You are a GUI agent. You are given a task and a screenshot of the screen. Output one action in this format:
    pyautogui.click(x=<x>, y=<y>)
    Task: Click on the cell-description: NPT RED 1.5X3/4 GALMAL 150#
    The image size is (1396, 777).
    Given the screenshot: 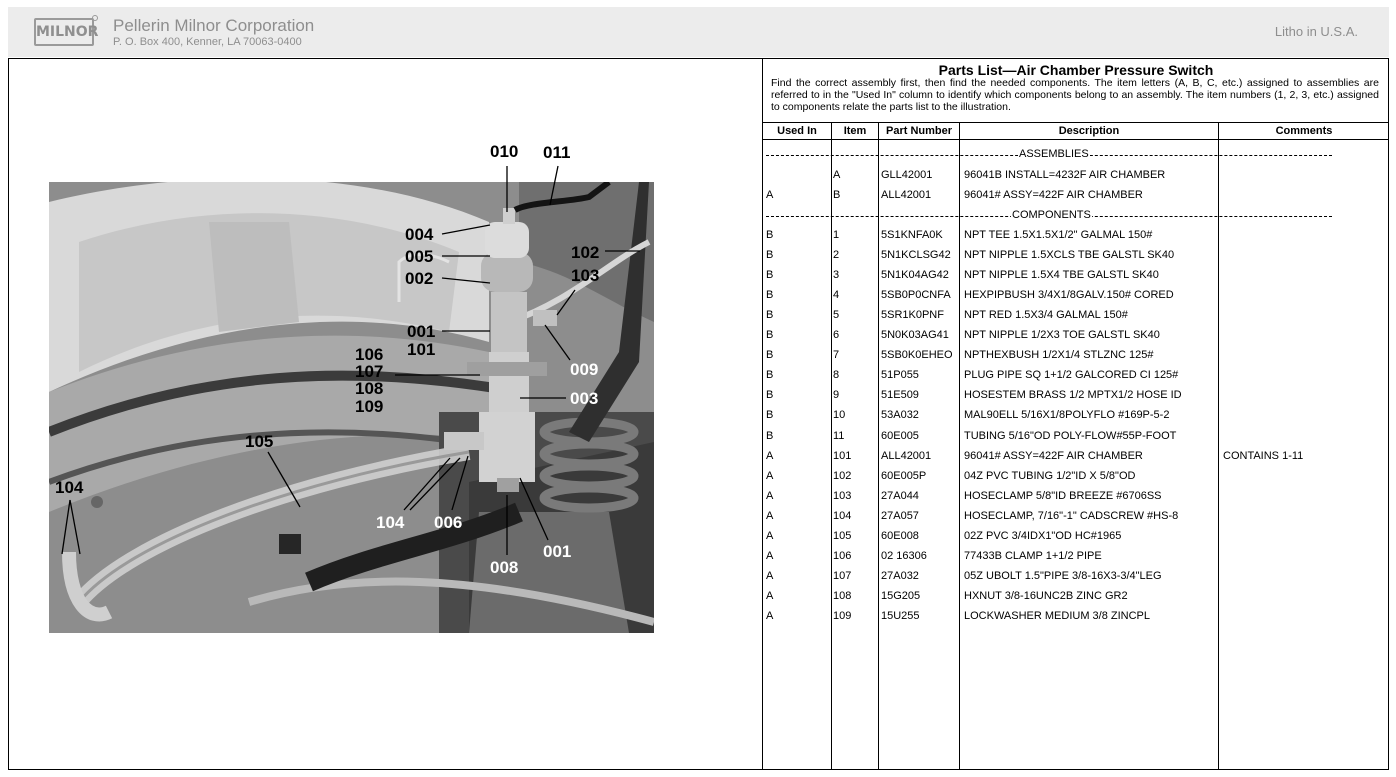 What is the action you would take?
    pyautogui.click(x=1046, y=315)
    